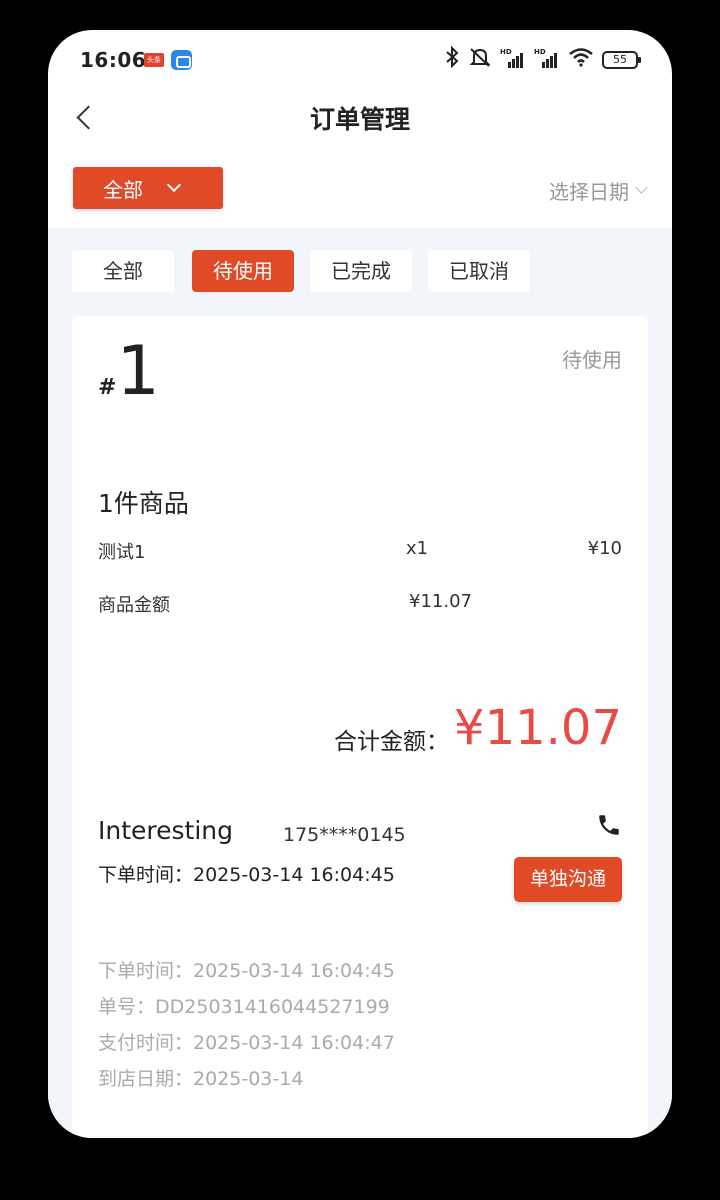 Image resolution: width=720 pixels, height=1200 pixels. I want to click on date-select-label: 选择日期, so click(589, 192).